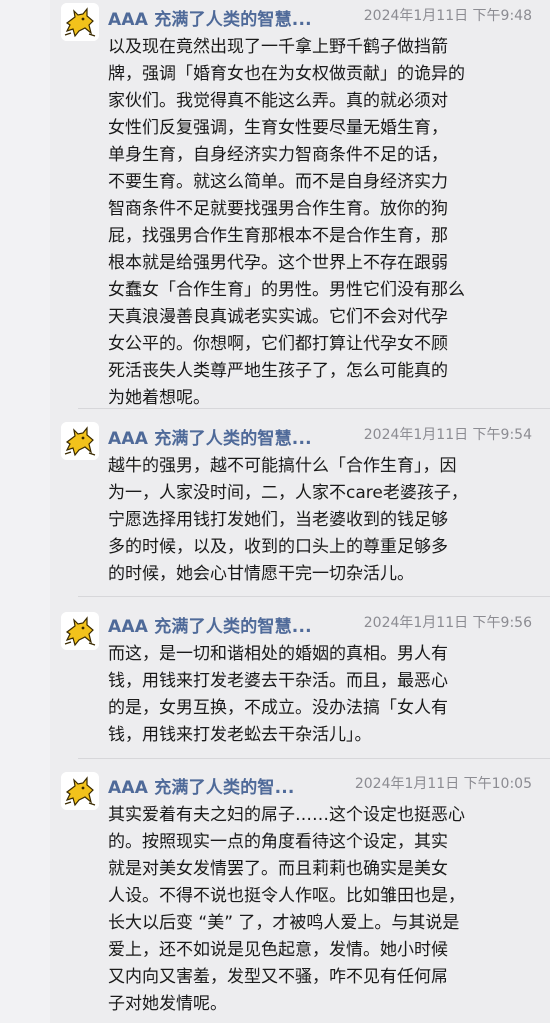 The image size is (550, 1023). What do you see at coordinates (278, 263) in the screenshot?
I see `message-line: 根本就是给强男代孕。这个世界上不存在跟弱` at bounding box center [278, 263].